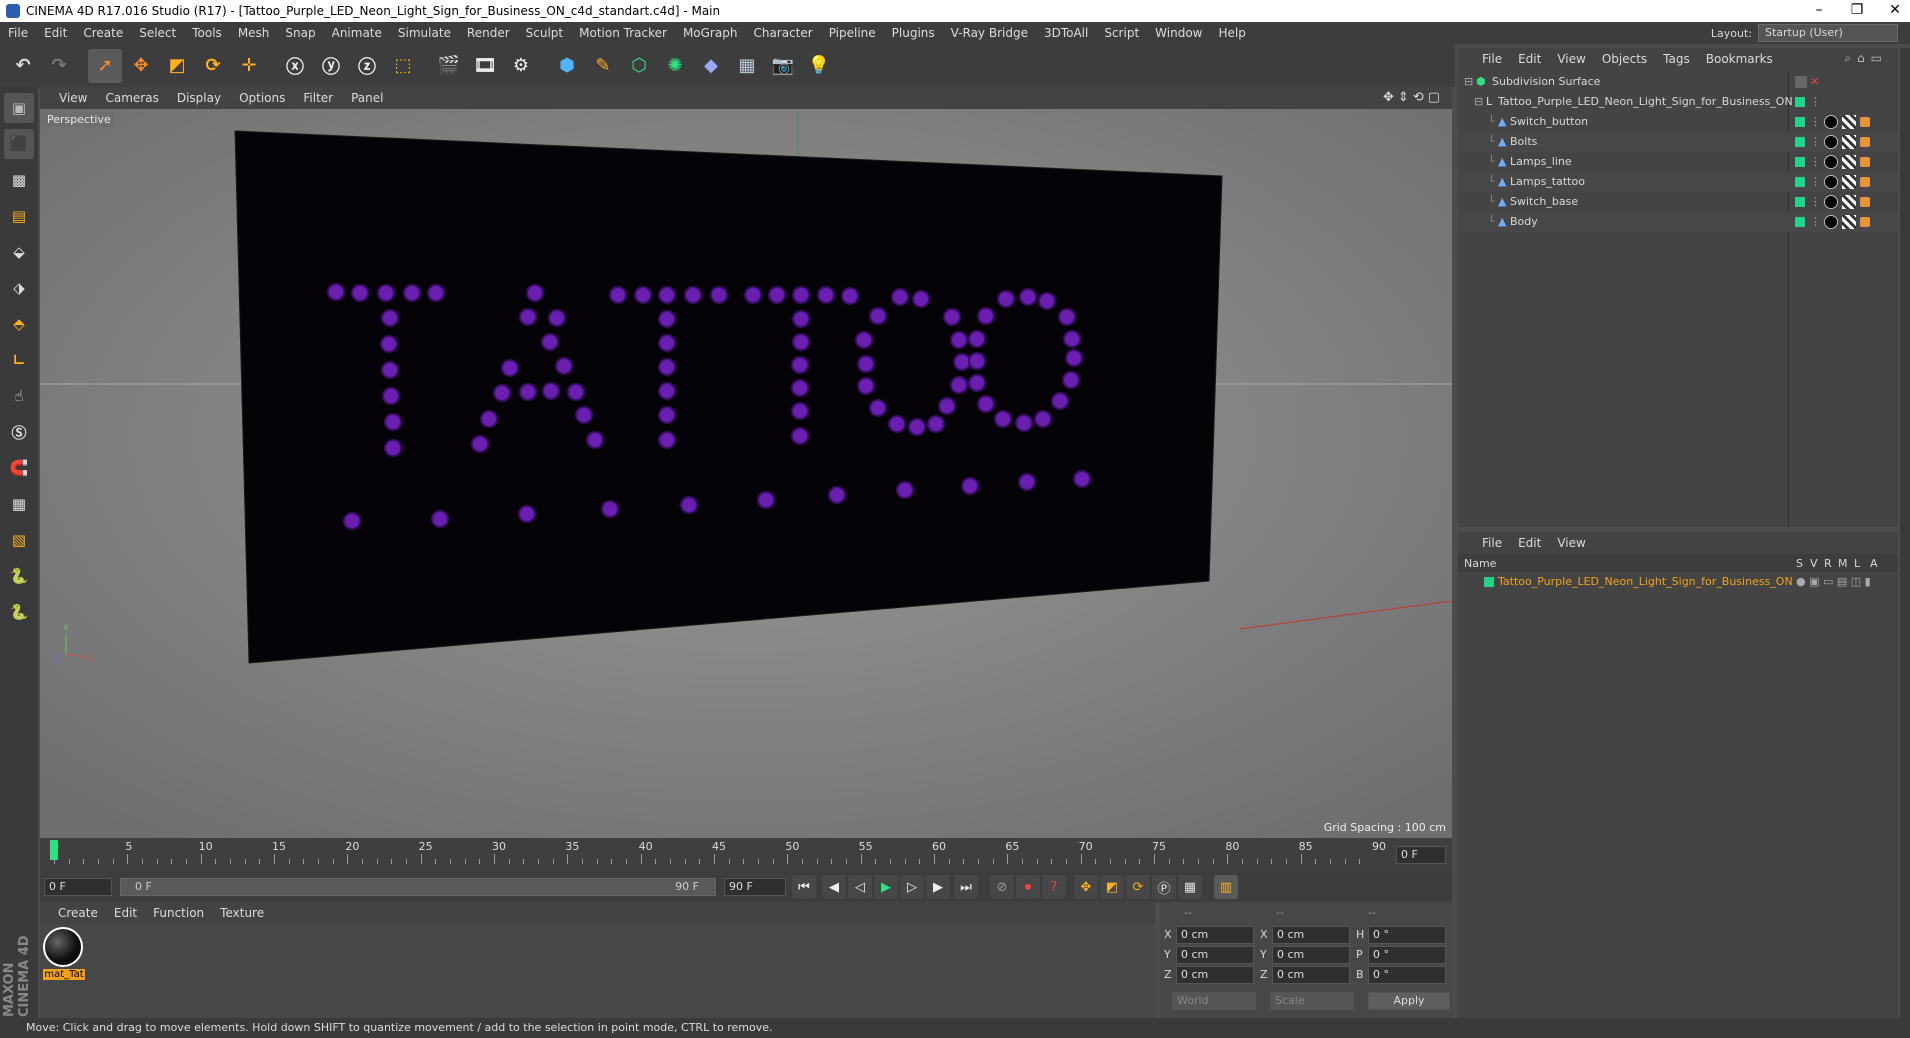 Image resolution: width=1910 pixels, height=1038 pixels. Describe the element at coordinates (18, 33) in the screenshot. I see `menu-file: File` at that location.